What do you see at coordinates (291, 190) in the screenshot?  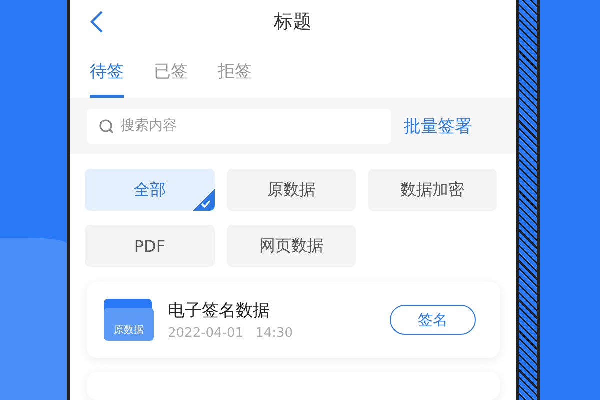 I see `filter-chip: 原数据` at bounding box center [291, 190].